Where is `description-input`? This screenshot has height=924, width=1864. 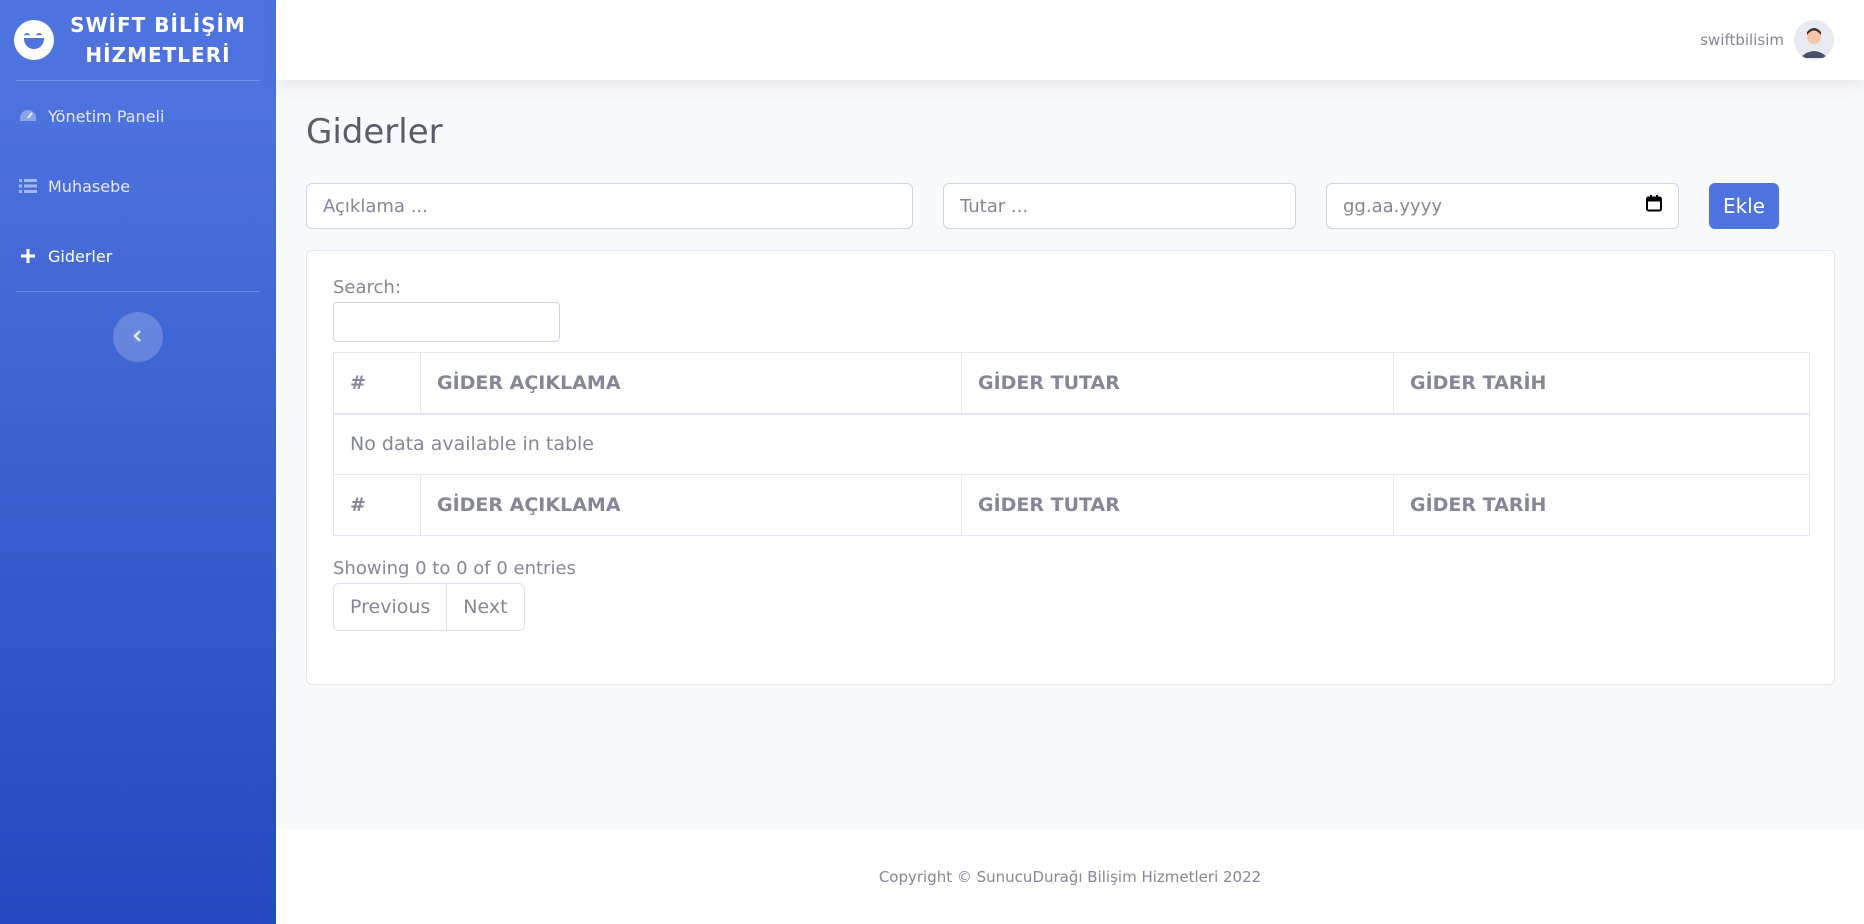
description-input is located at coordinates (609, 206).